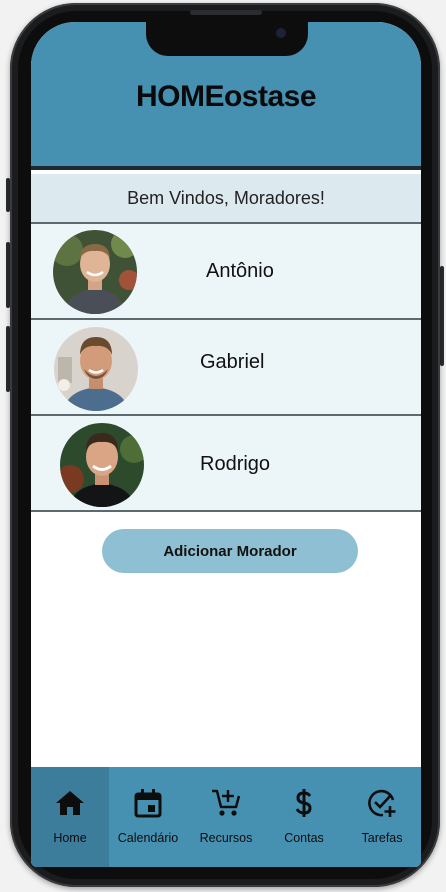 The height and width of the screenshot is (892, 446). Describe the element at coordinates (304, 838) in the screenshot. I see `tab-label: Contas` at that location.